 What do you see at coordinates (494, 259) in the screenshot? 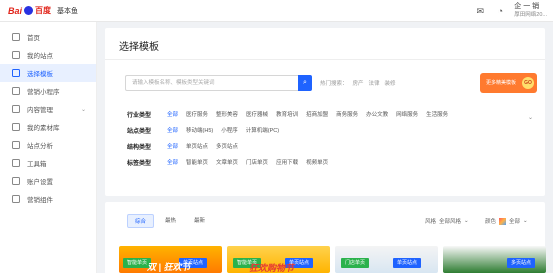
I see `template-card: 多页站点` at bounding box center [494, 259].